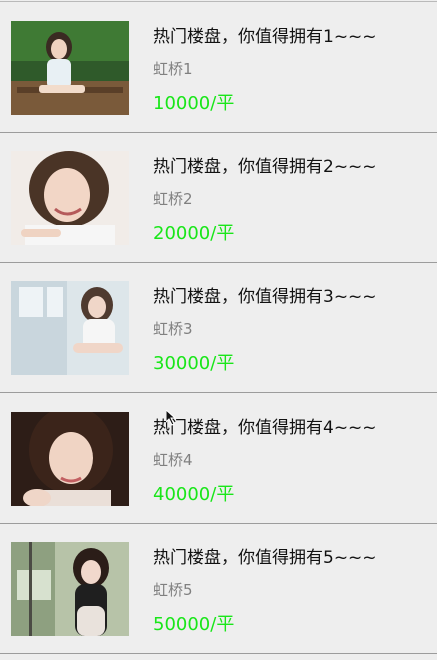 This screenshot has height=660, width=437. Describe the element at coordinates (173, 460) in the screenshot. I see `listing-location: 虹桥4` at that location.